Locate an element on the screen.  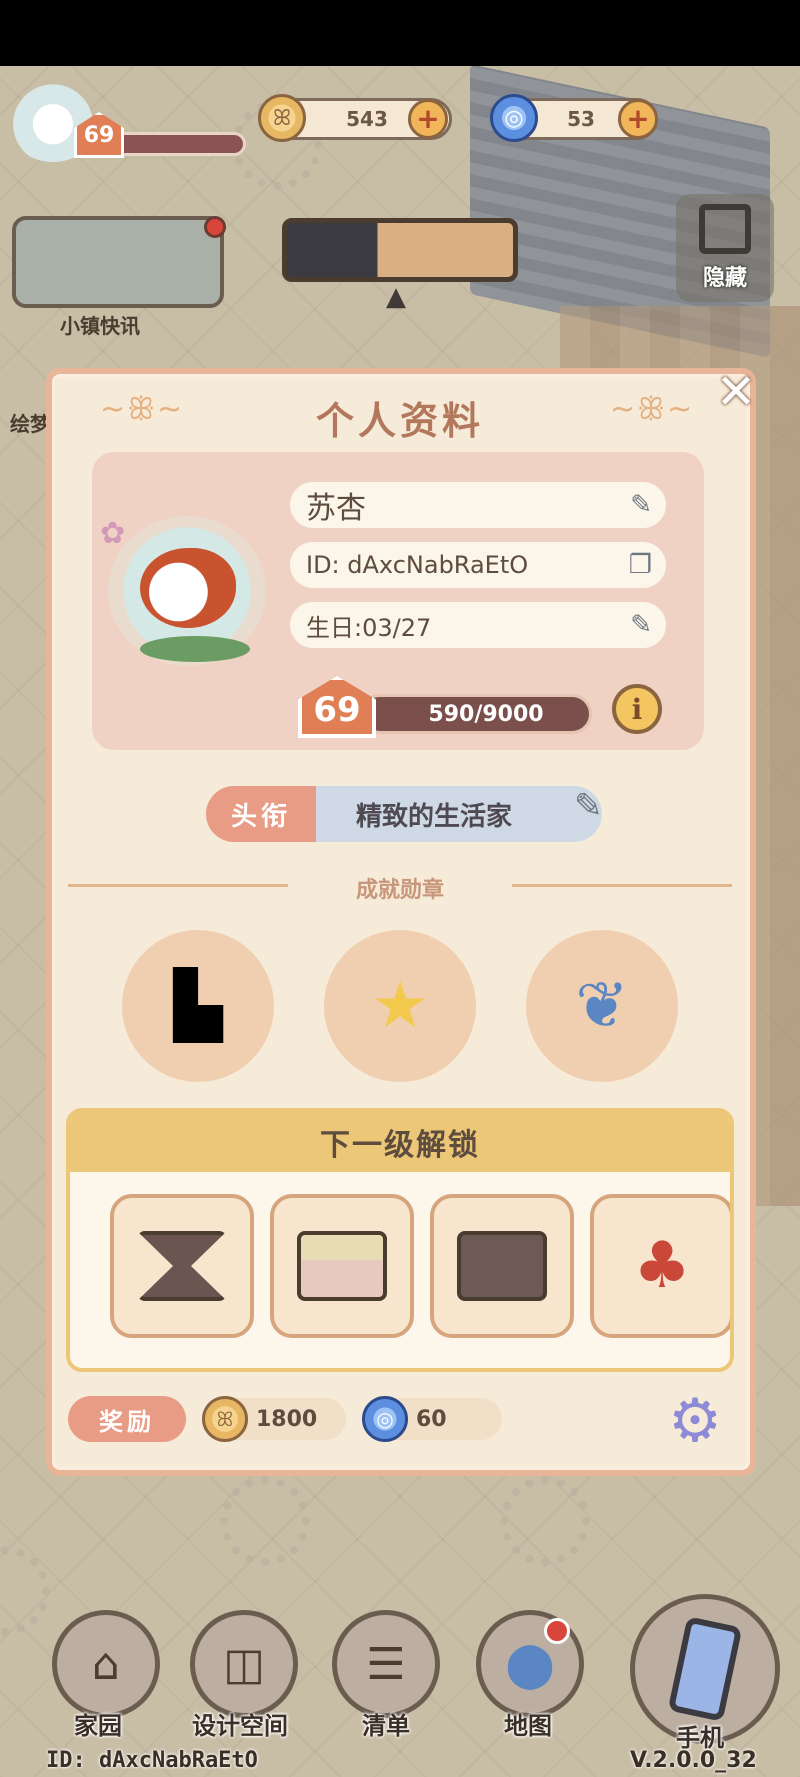
reward-coins-value: 1800 is located at coordinates (287, 1419).